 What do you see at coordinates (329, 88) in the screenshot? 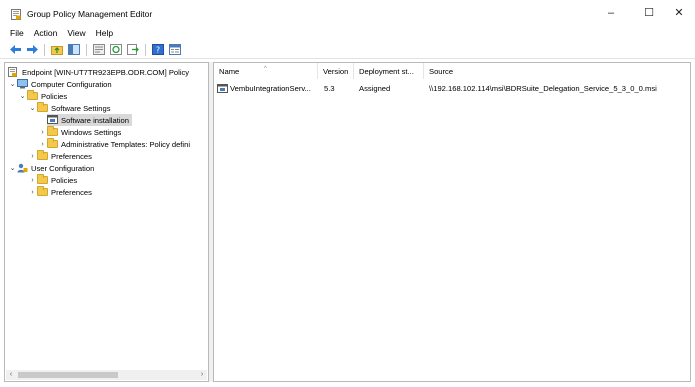
I see `cell-version: 5.3` at bounding box center [329, 88].